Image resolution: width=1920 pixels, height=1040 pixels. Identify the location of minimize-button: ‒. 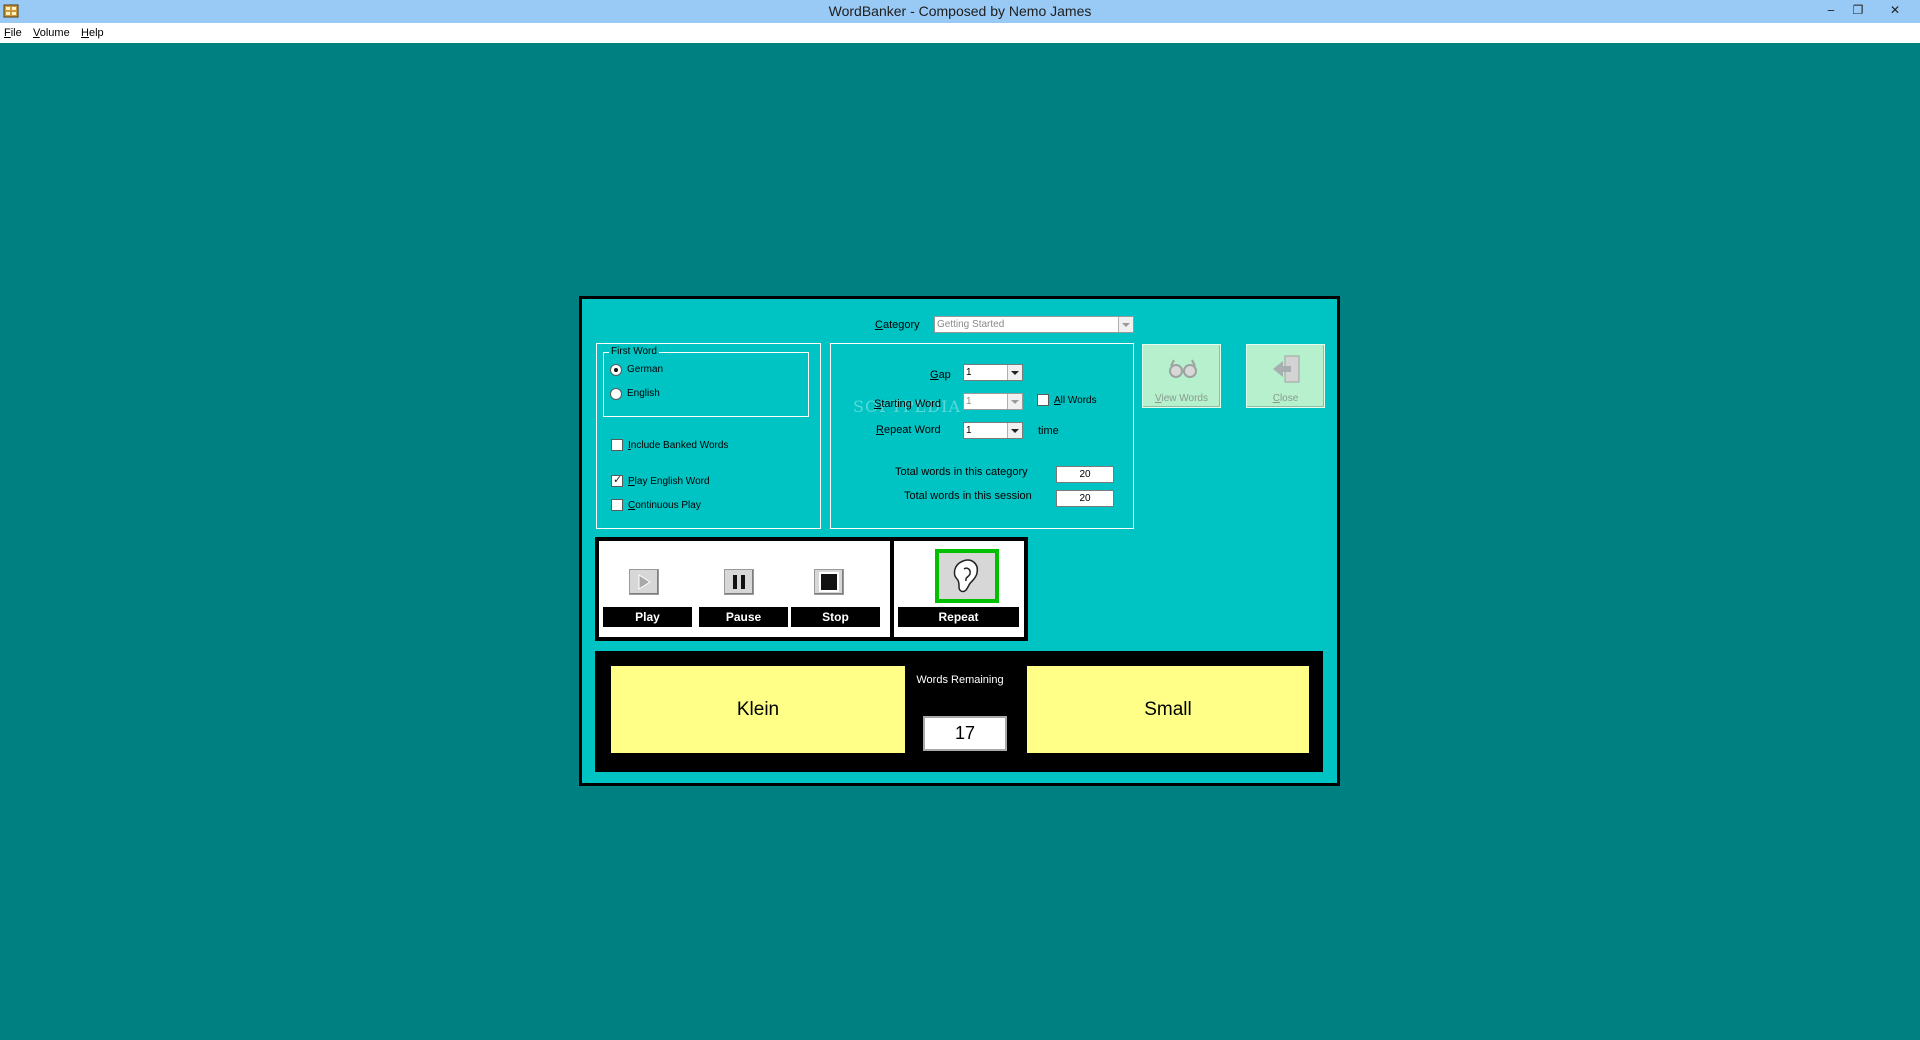
(1831, 11).